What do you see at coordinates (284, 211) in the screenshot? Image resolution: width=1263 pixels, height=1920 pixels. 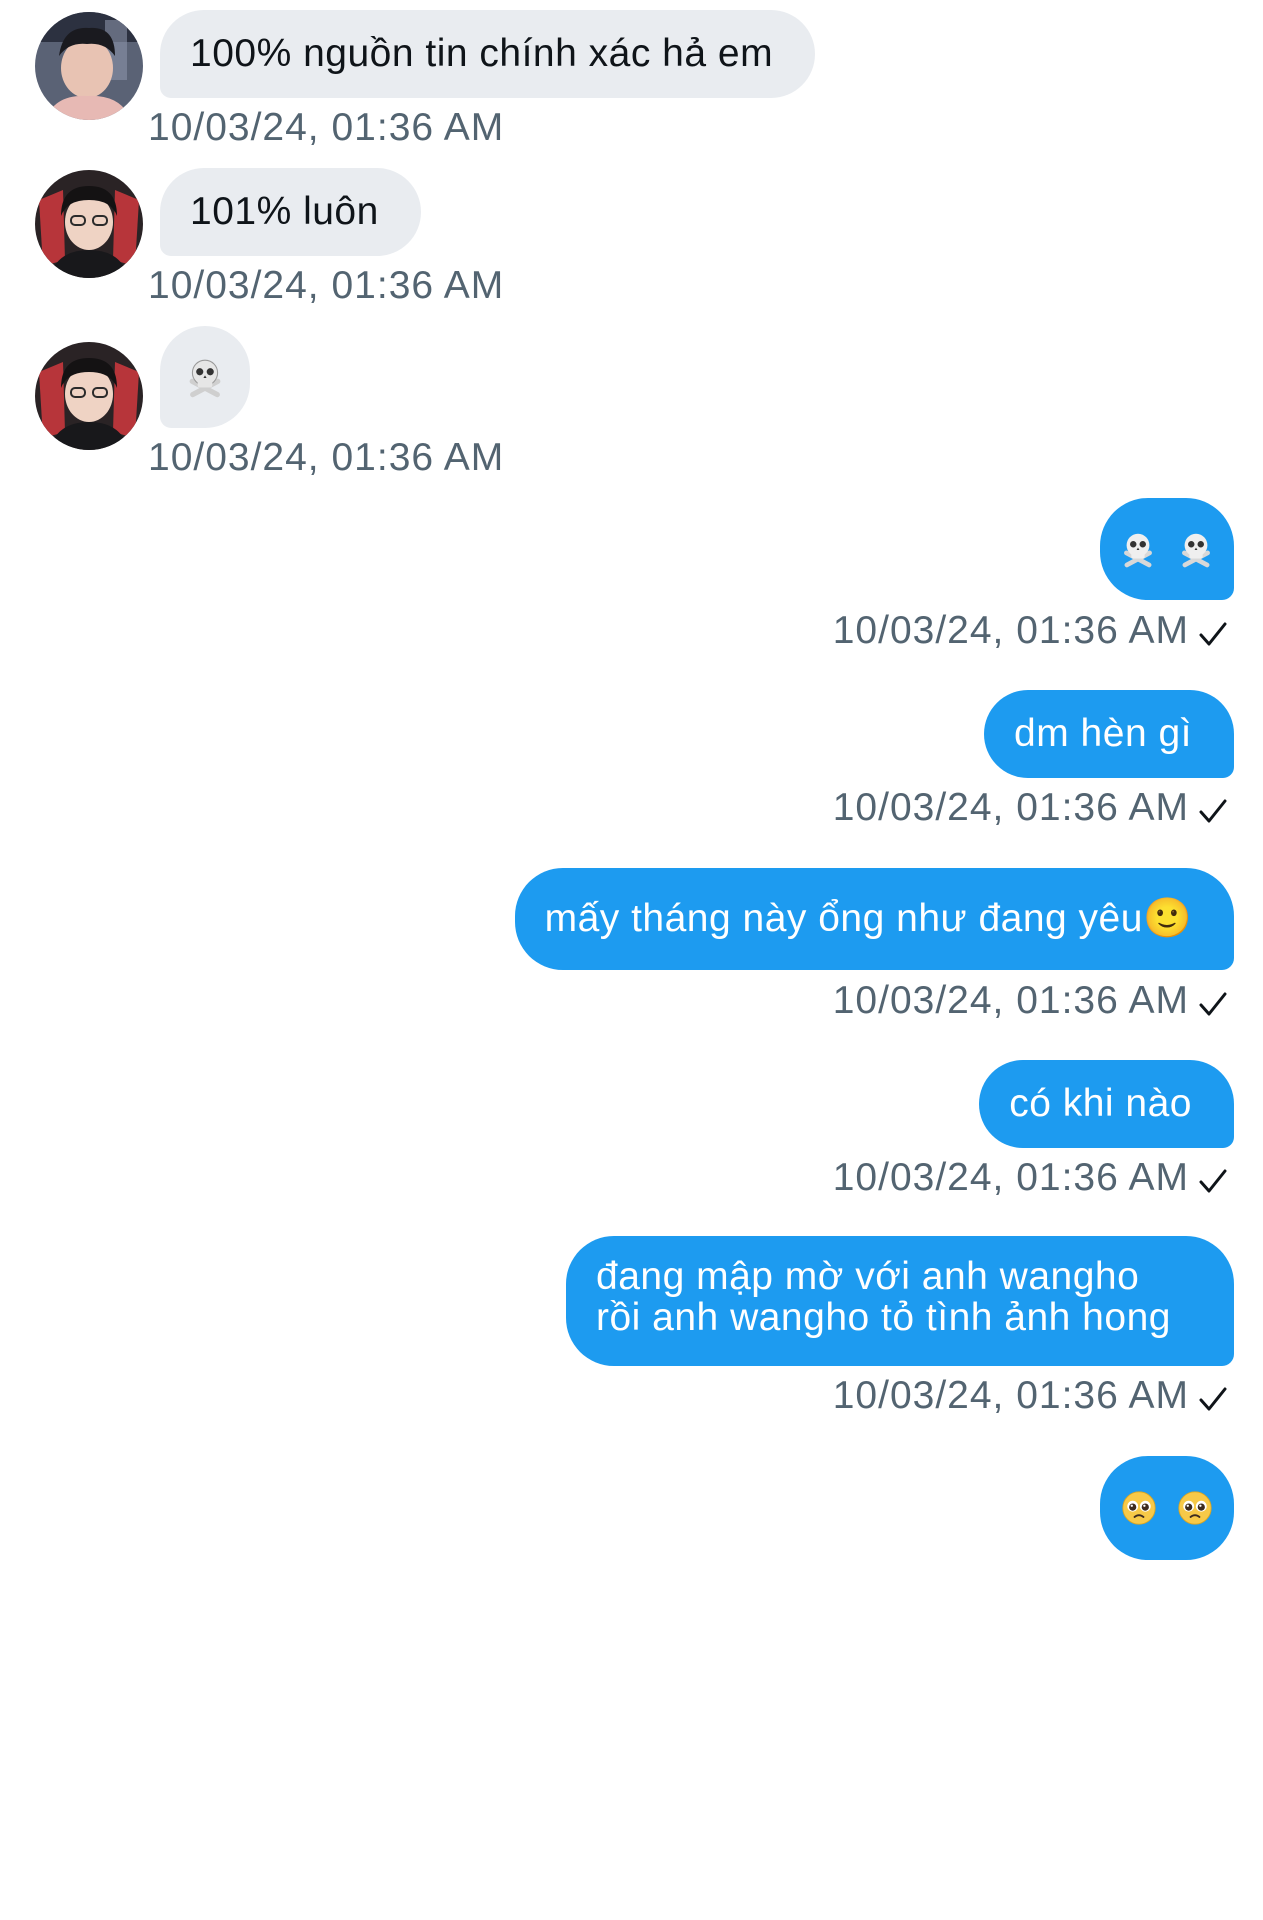 I see `message-text: 101% luôn` at bounding box center [284, 211].